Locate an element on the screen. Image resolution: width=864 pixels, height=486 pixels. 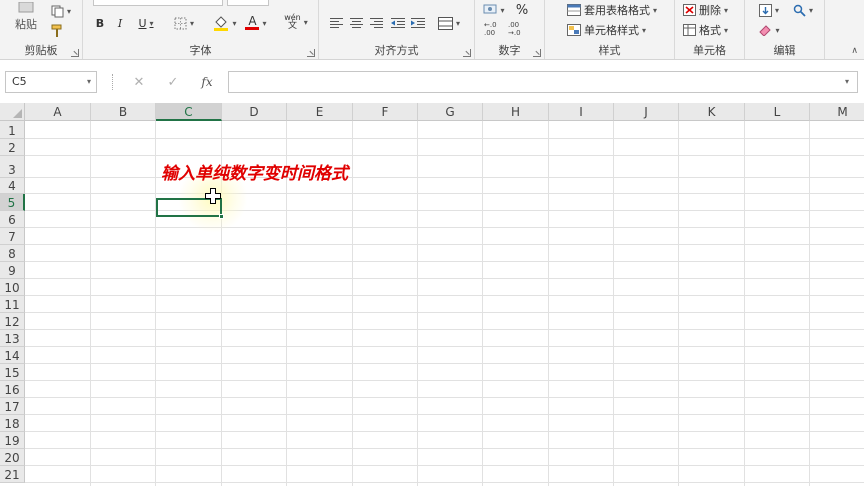
row-header-13: 13 is located at coordinates (12, 338).